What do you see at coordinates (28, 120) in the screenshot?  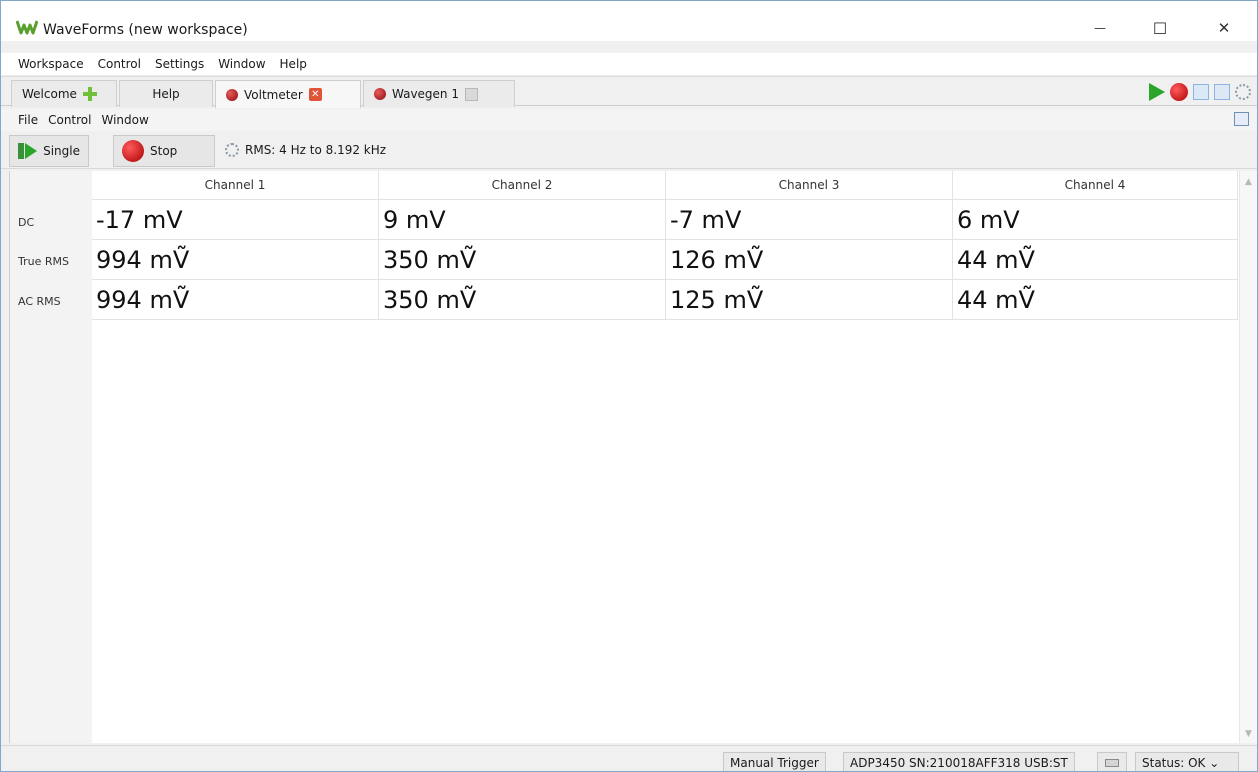 I see `menu-file: File` at bounding box center [28, 120].